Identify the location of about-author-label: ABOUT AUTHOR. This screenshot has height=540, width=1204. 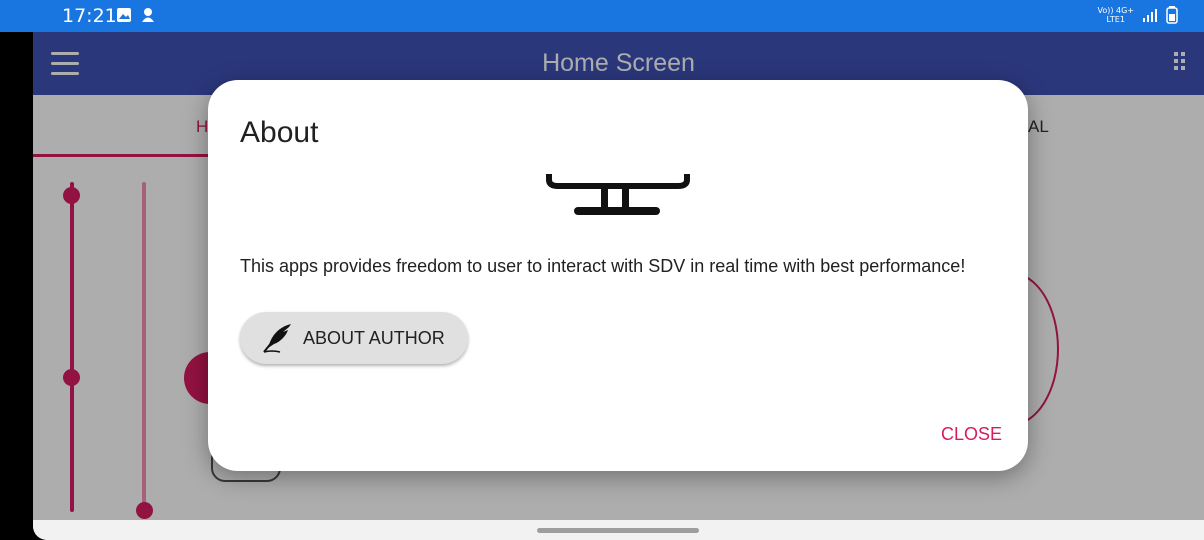
(374, 338).